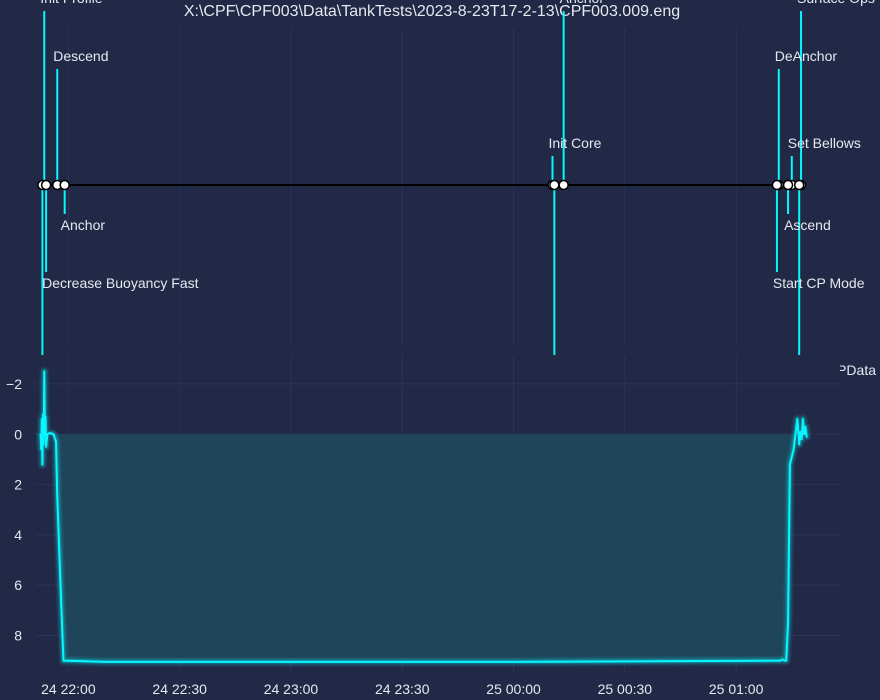  What do you see at coordinates (18, 434) in the screenshot?
I see `y-tick-label: 0` at bounding box center [18, 434].